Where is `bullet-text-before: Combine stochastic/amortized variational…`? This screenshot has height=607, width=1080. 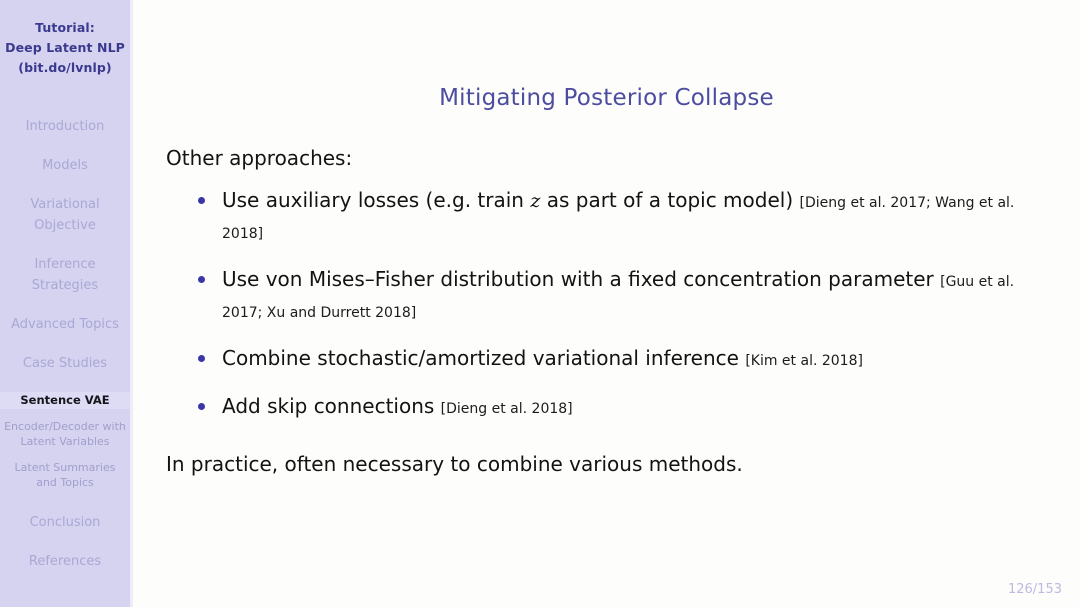
bullet-text-before: Combine stochastic/amortized variational… is located at coordinates (480, 358).